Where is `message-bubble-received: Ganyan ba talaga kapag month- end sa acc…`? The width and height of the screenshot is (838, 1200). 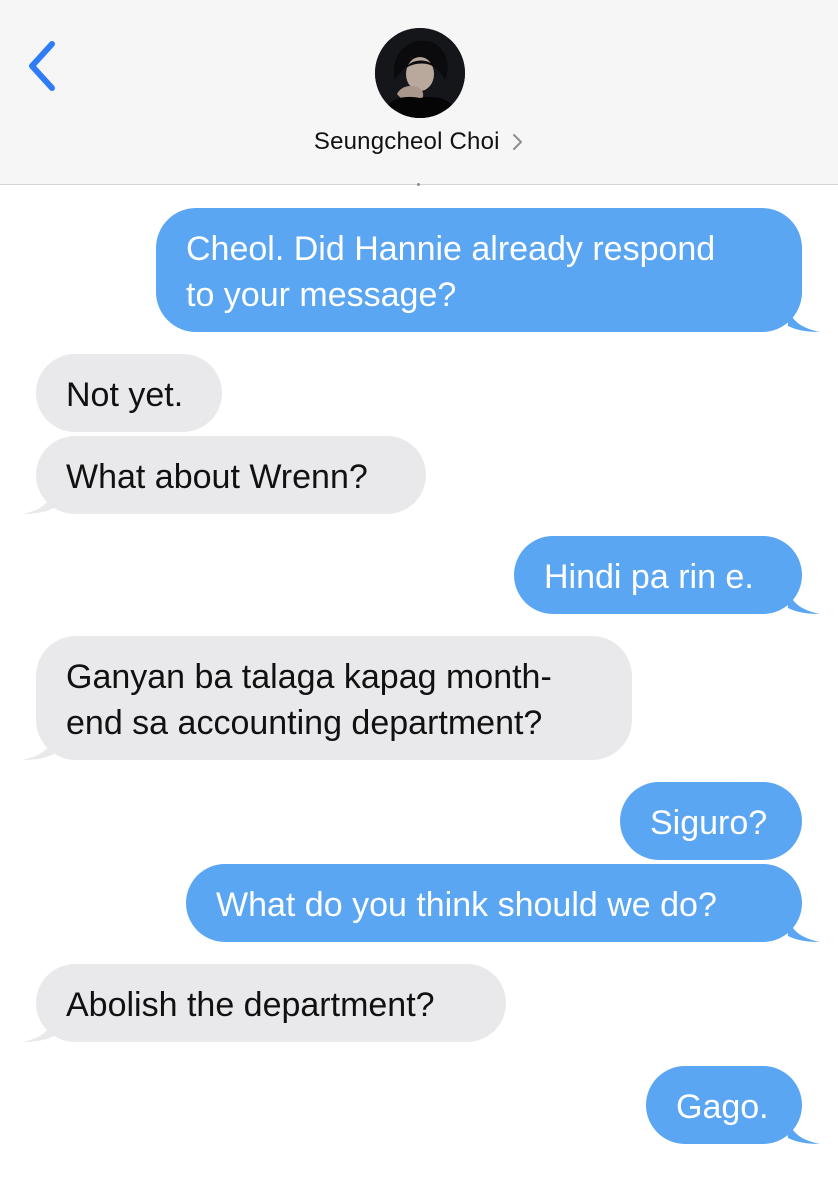 message-bubble-received: Ganyan ba talaga kapag month- end sa acc… is located at coordinates (334, 698).